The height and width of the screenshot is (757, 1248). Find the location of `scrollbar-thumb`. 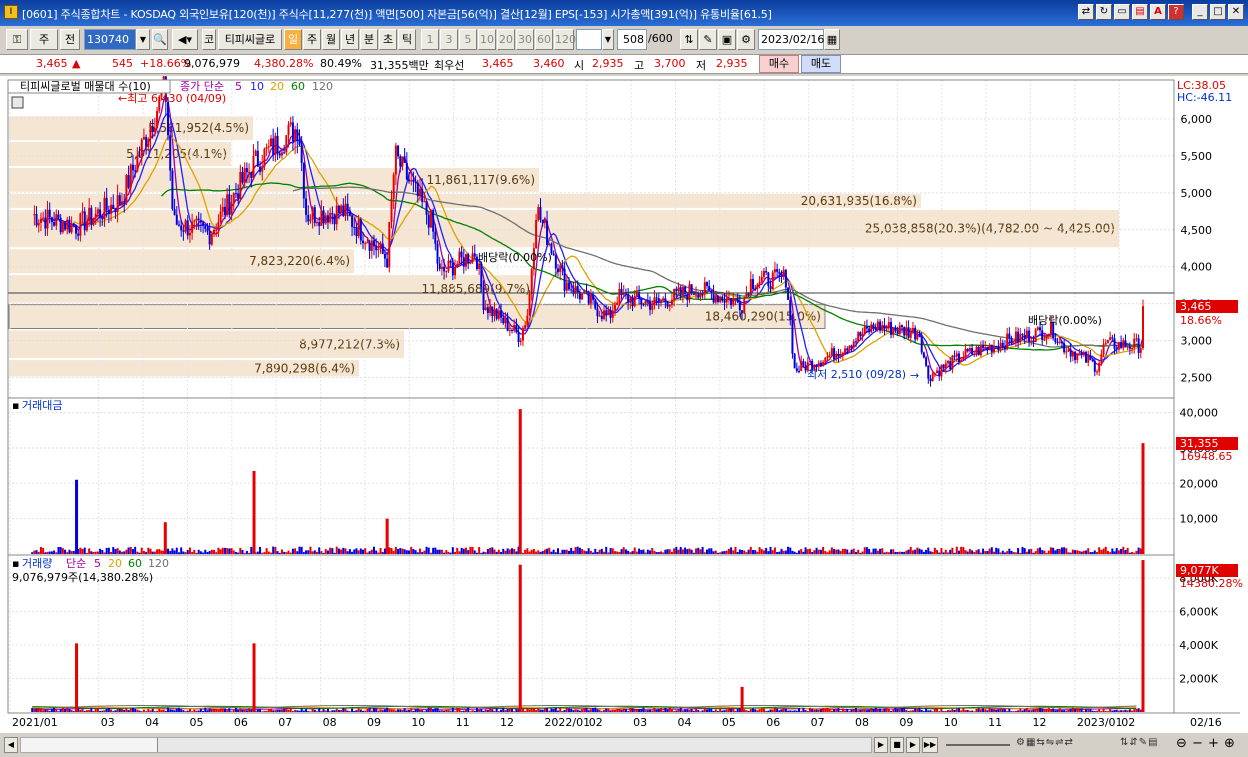

scrollbar-thumb is located at coordinates (89, 745).